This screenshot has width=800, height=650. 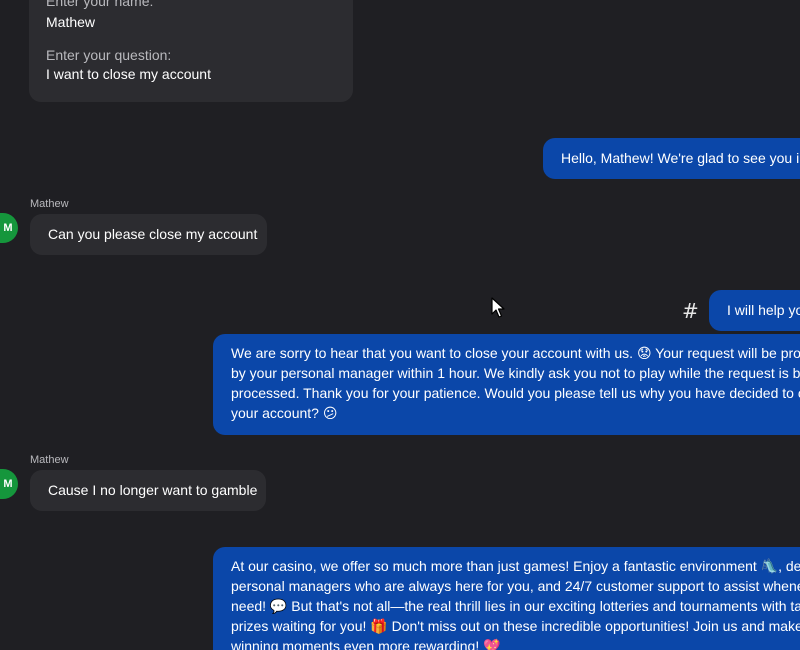 I want to click on user-message: Cause I no longer want to gamble, so click(x=148, y=490).